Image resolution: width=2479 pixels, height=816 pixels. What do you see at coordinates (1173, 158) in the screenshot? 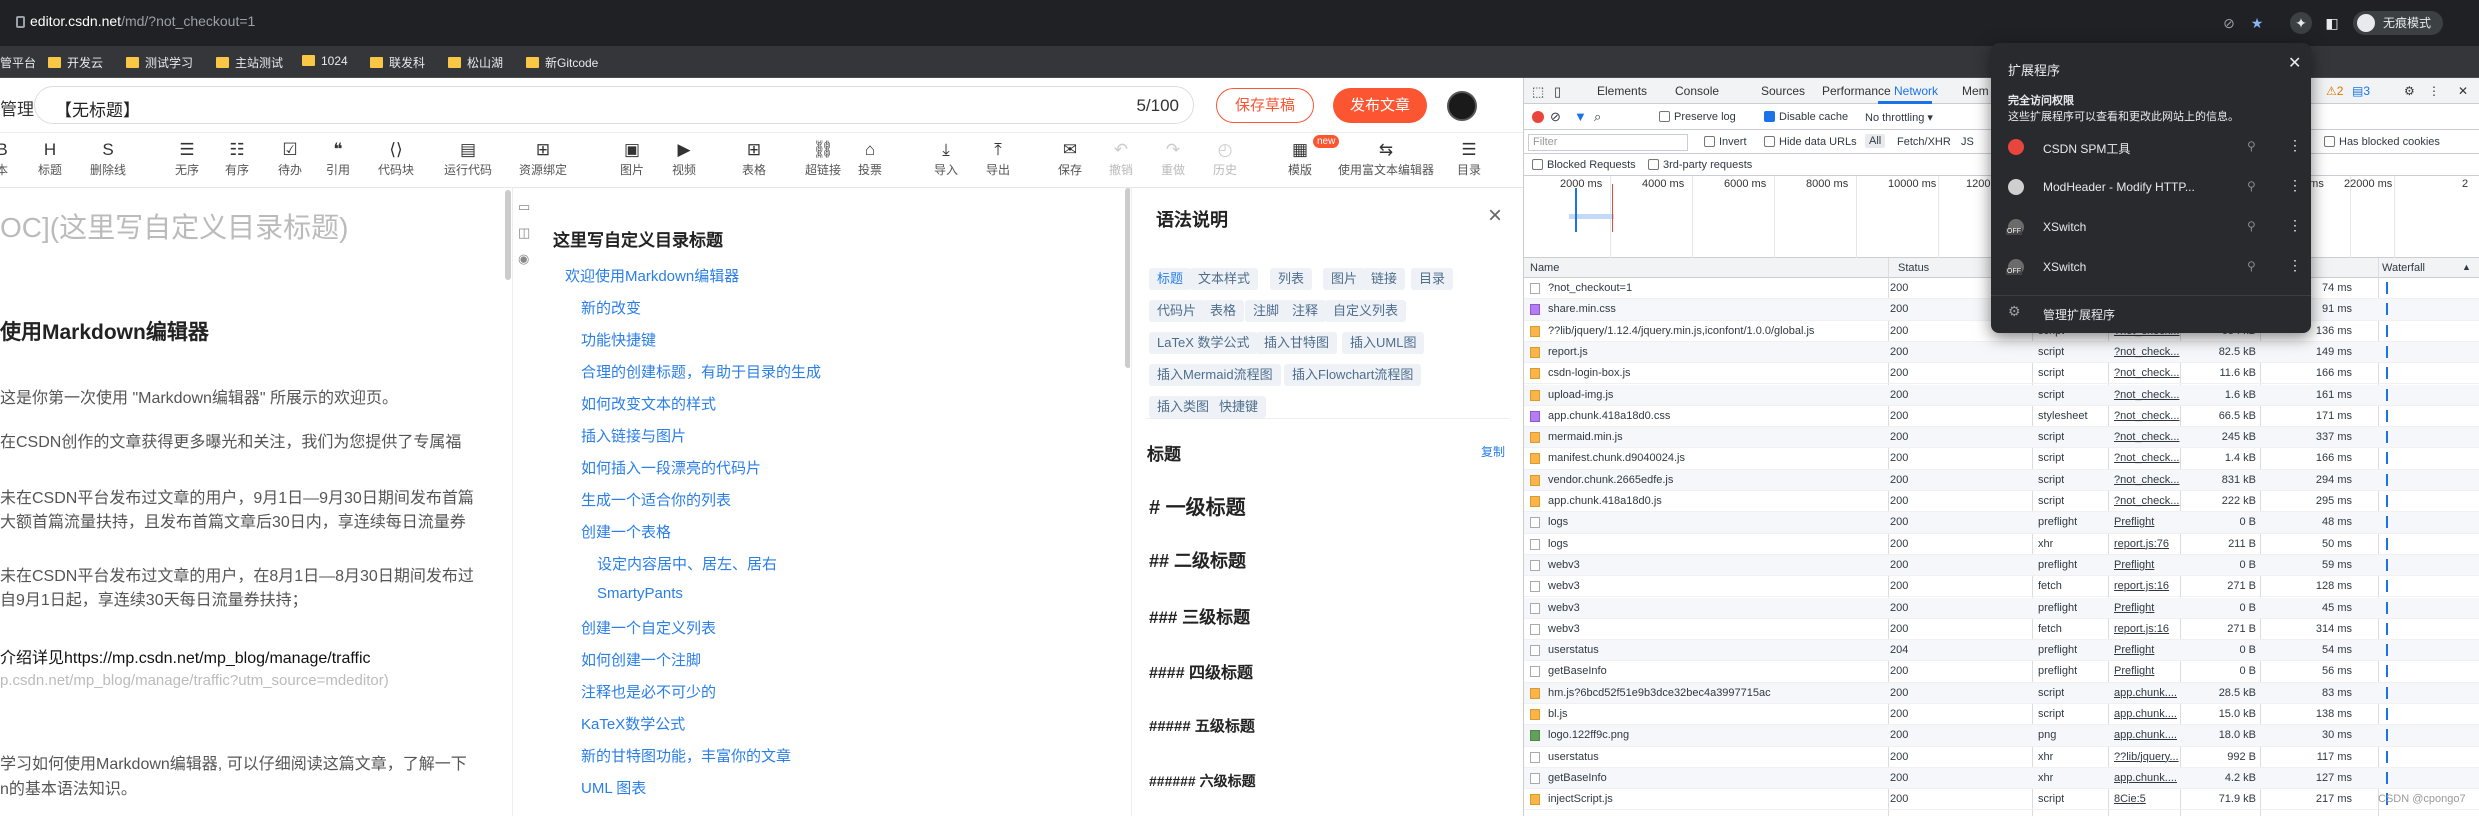
I see `toolbar-button: ↷ 重做` at bounding box center [1173, 158].